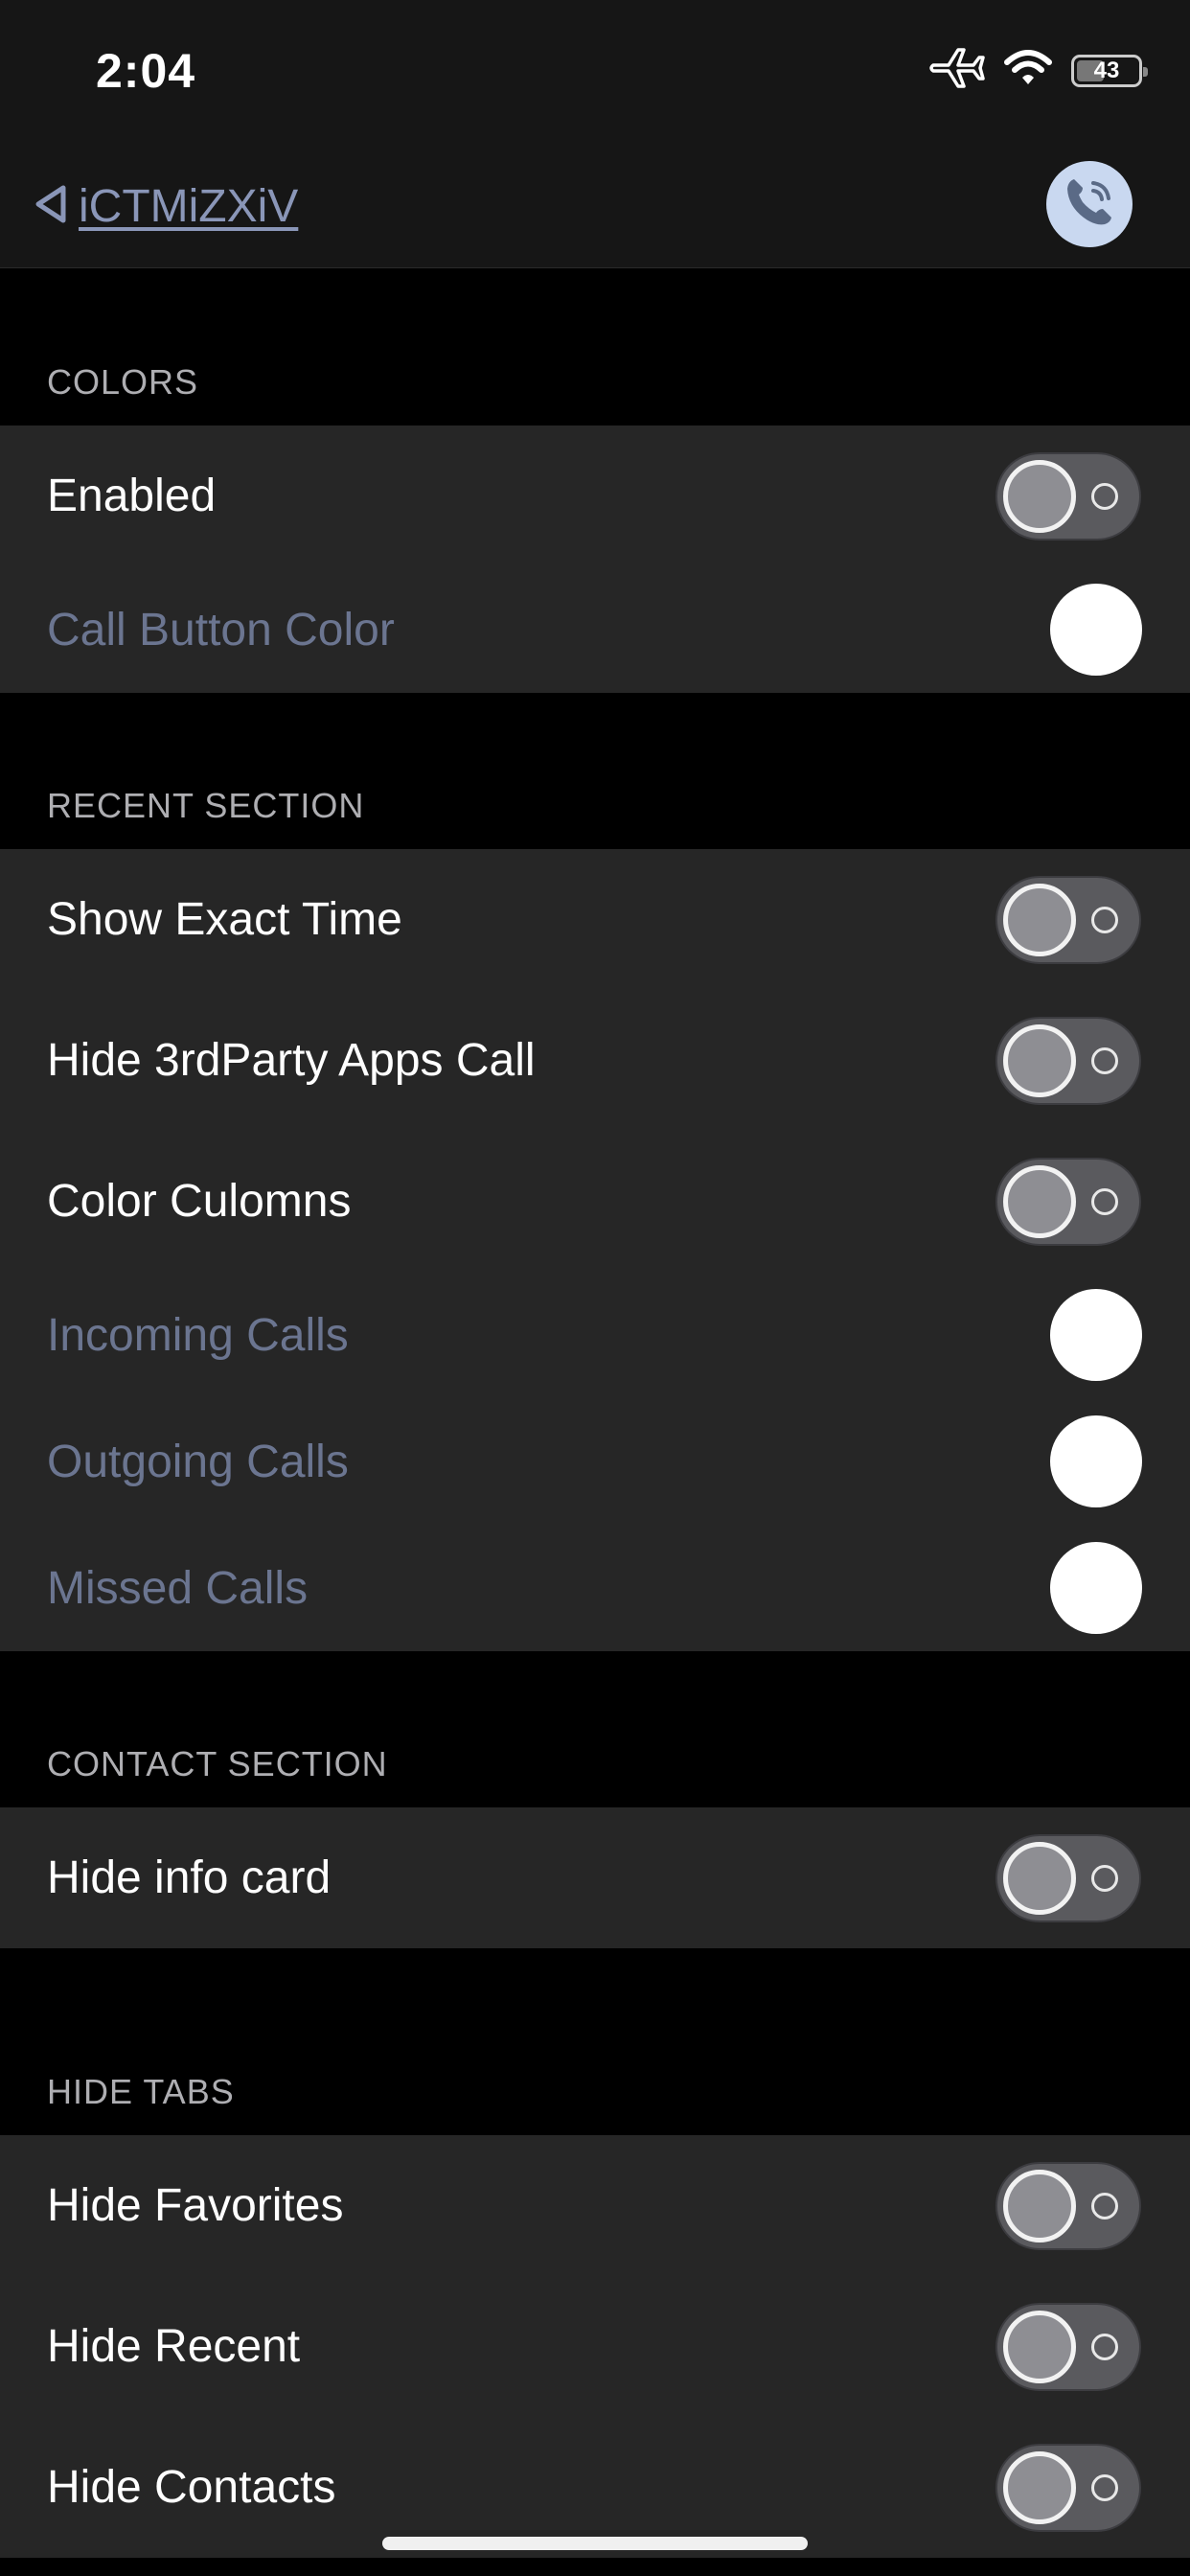 This screenshot has height=2576, width=1190. Describe the element at coordinates (141, 2091) in the screenshot. I see `section-header-hide-tabs: HIDE TABS` at that location.